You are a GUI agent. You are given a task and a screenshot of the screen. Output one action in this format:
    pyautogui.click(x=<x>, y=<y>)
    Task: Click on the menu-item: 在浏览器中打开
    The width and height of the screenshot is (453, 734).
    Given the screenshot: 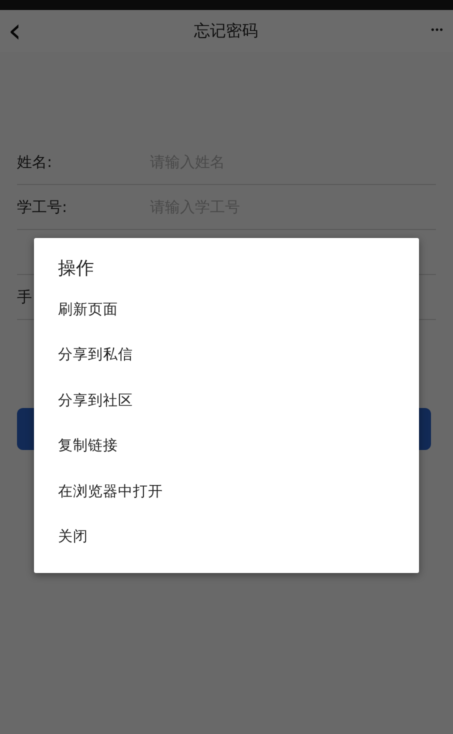 What is the action you would take?
    pyautogui.click(x=110, y=505)
    